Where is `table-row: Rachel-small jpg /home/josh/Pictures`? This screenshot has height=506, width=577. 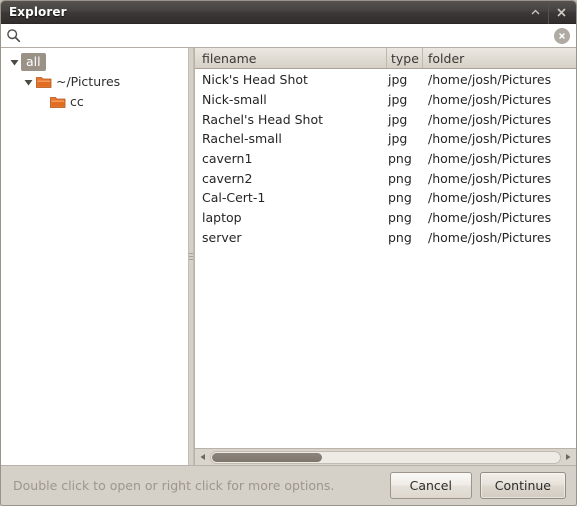 table-row: Rachel-small jpg /home/josh/Pictures is located at coordinates (385, 139).